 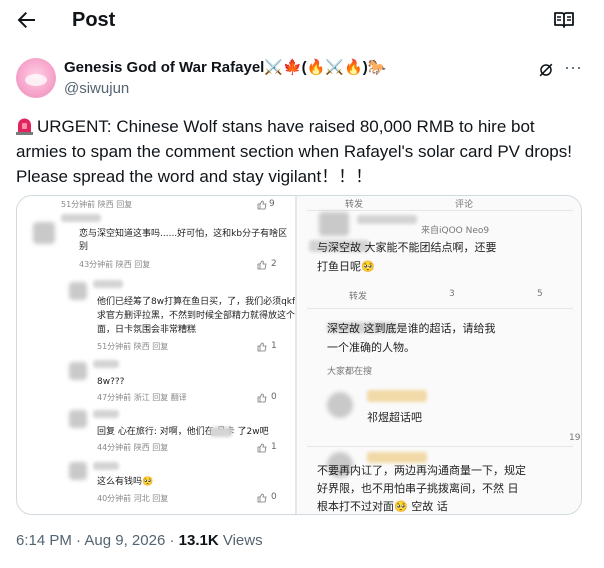 What do you see at coordinates (142, 397) in the screenshot?
I see `comment-meta: 47分钟前 浙江 回复 翻译` at bounding box center [142, 397].